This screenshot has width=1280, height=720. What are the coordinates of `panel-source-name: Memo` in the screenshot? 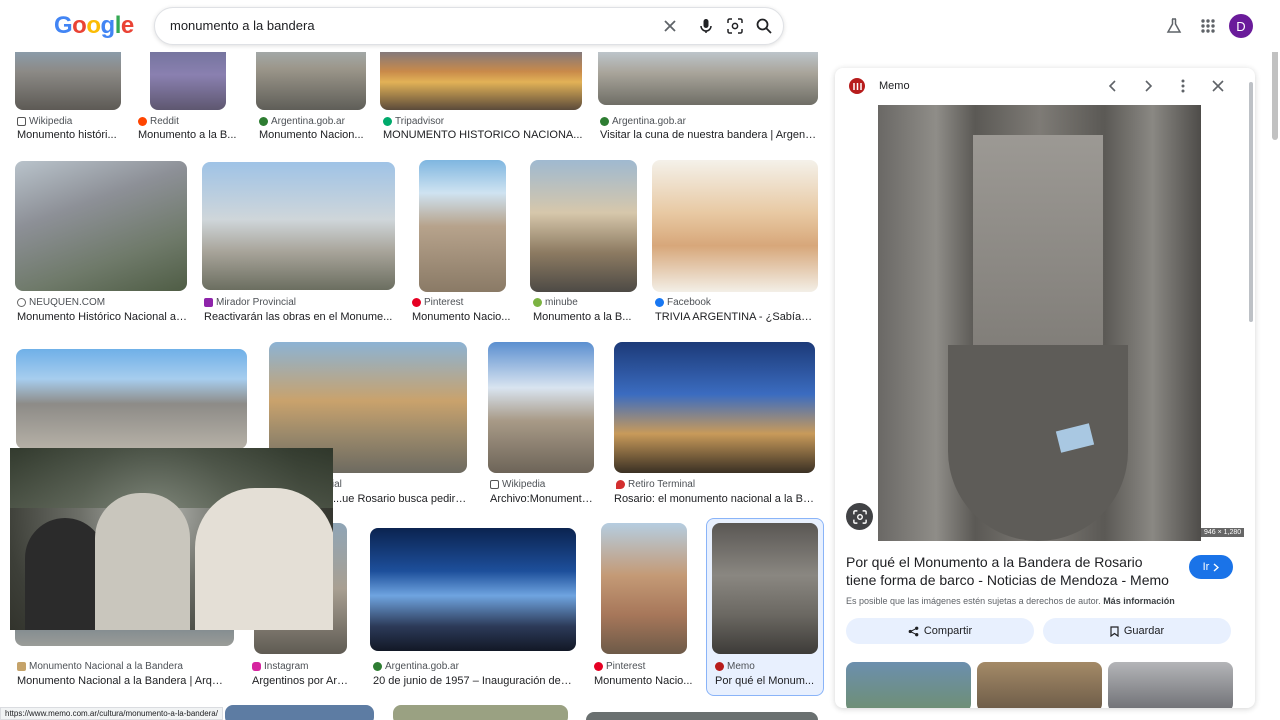 It's located at (894, 86).